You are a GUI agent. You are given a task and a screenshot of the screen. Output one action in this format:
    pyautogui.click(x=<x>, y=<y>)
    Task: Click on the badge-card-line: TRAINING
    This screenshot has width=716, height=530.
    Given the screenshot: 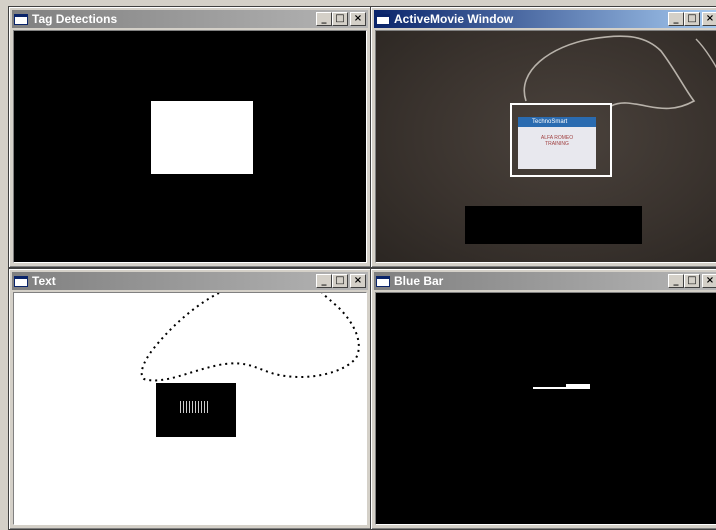 What is the action you would take?
    pyautogui.click(x=557, y=144)
    